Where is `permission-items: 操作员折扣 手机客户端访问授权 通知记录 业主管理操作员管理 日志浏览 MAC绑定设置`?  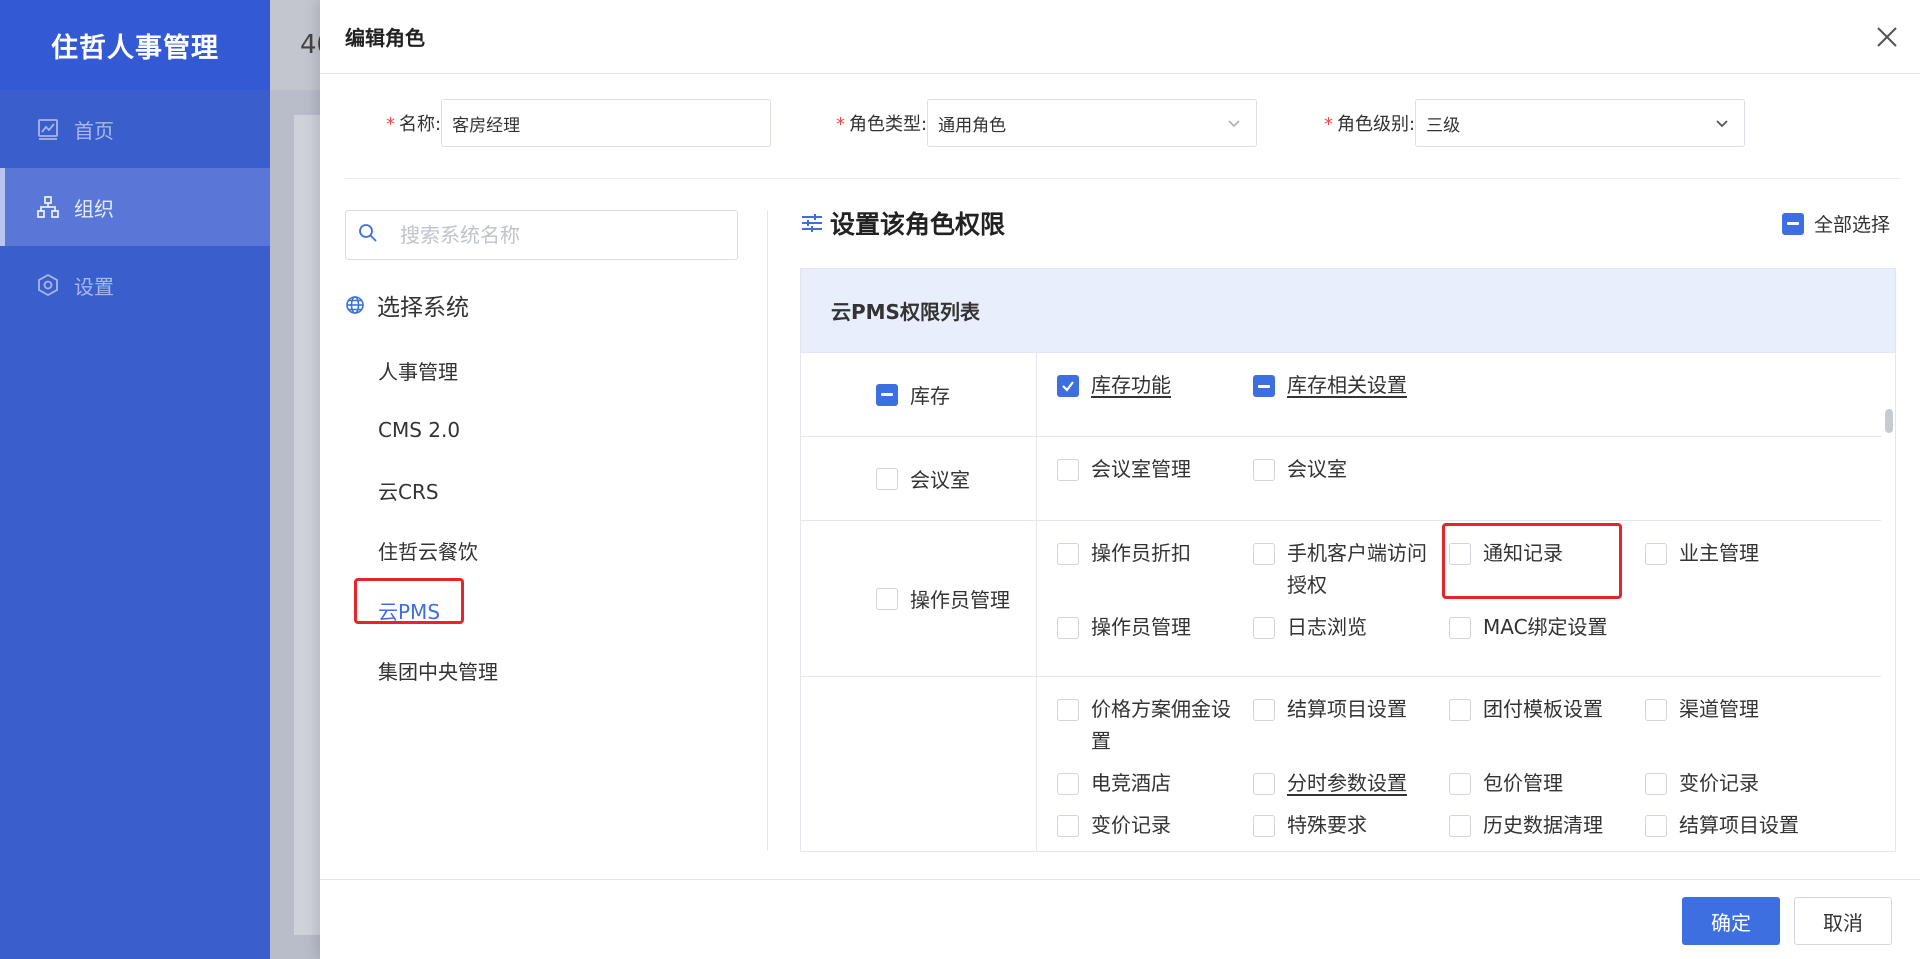 permission-items: 操作员折扣 手机客户端访问授权 通知记录 业主管理操作员管理 日志浏览 MAC绑定设置 is located at coordinates (1459, 598).